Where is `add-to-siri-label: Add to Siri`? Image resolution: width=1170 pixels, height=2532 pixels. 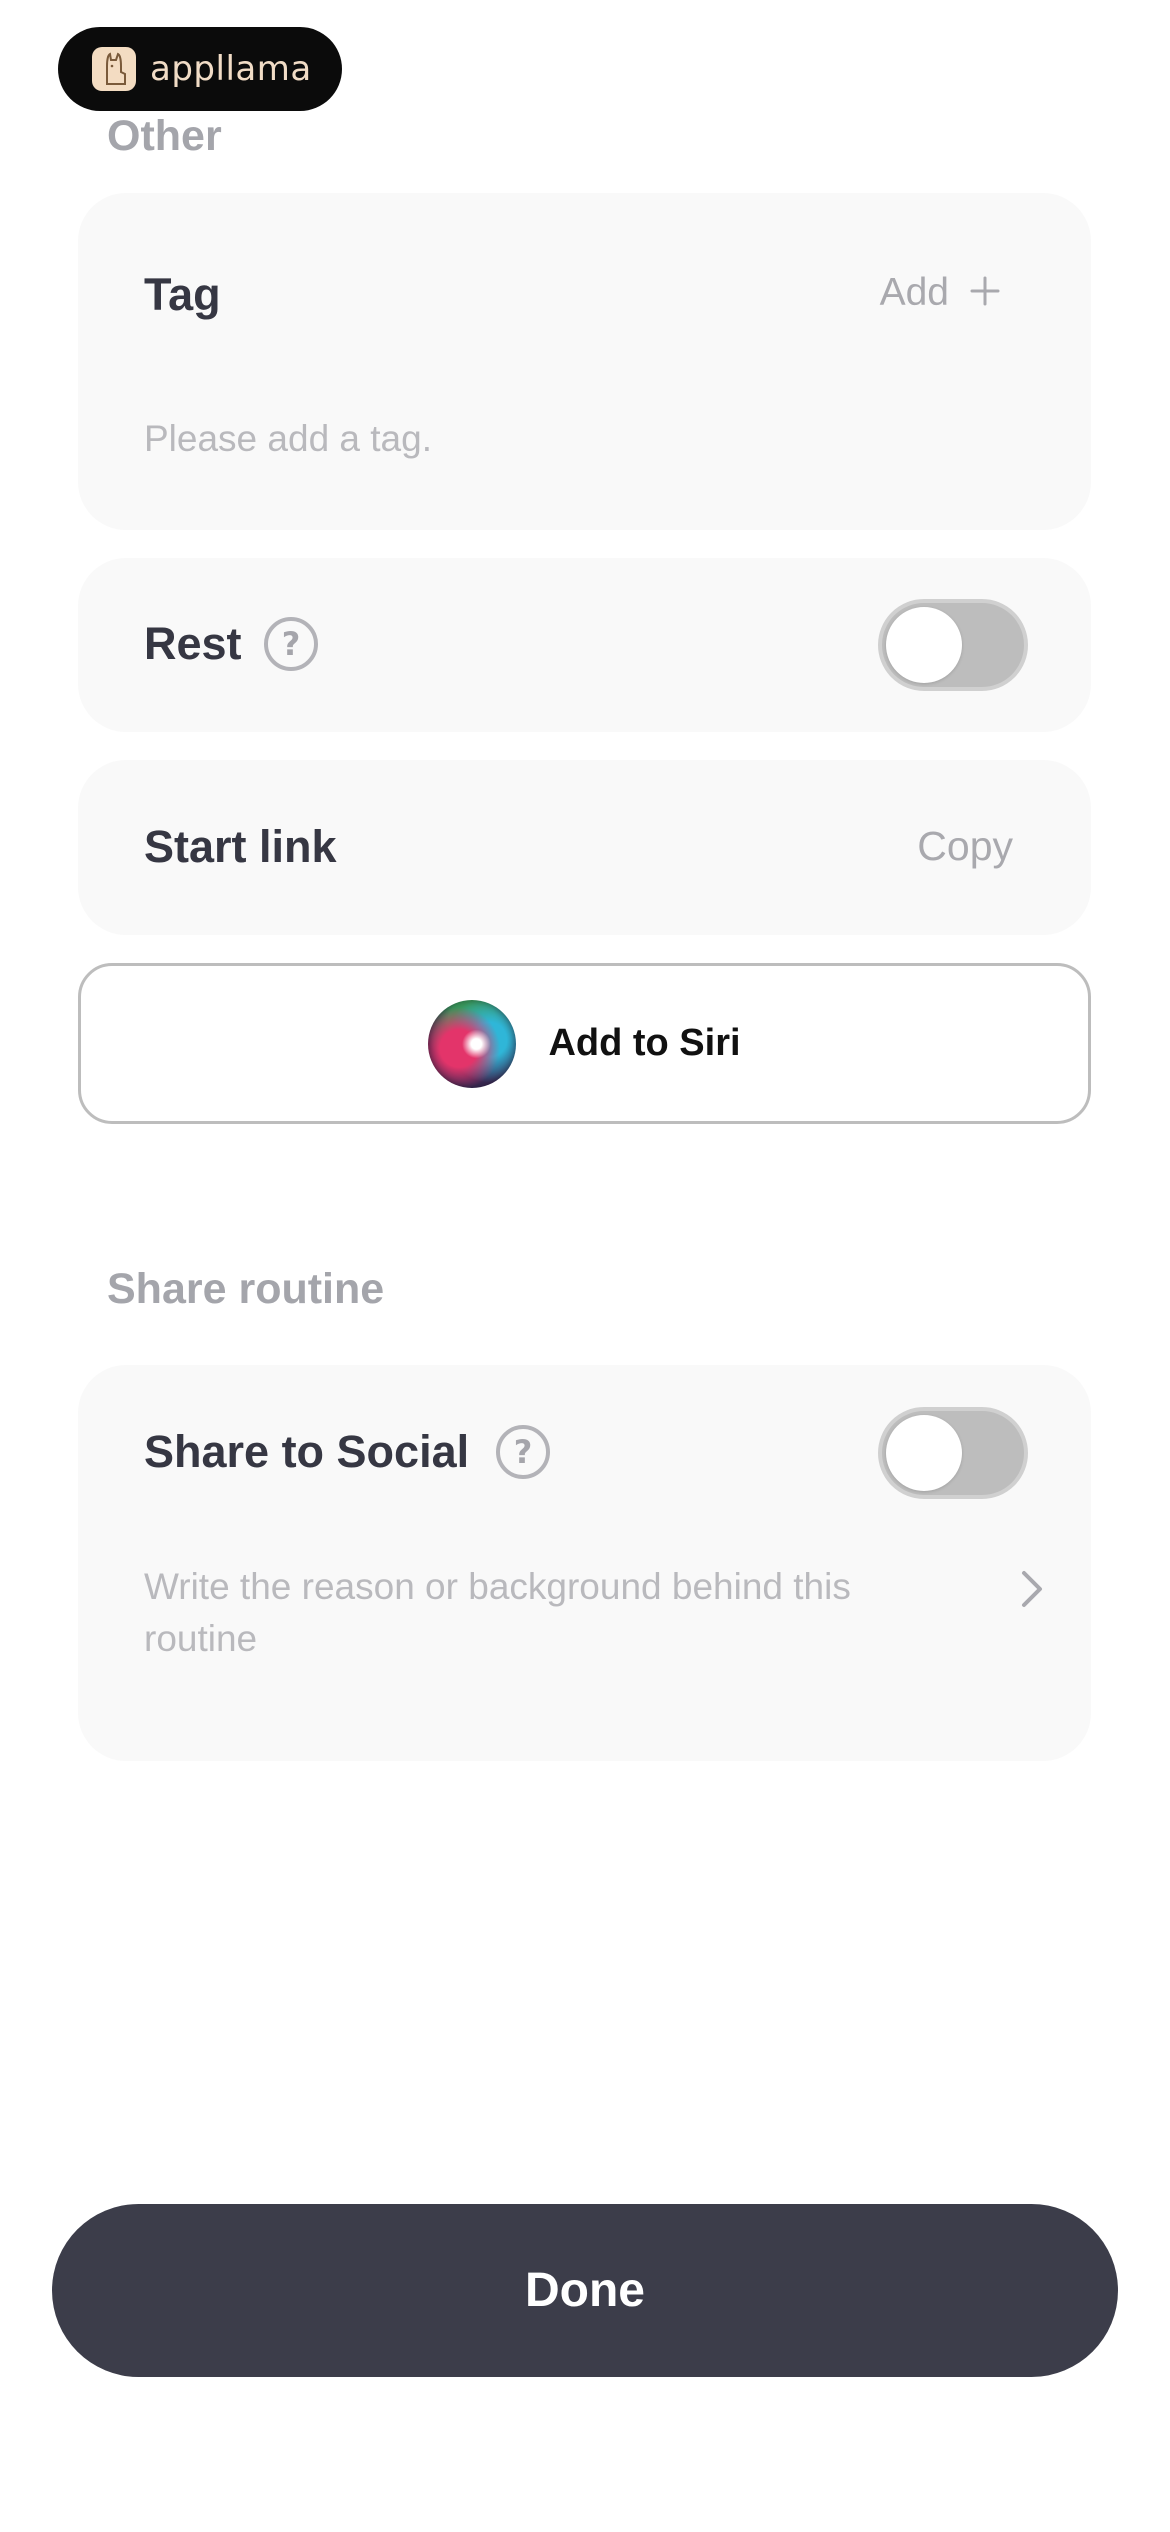
add-to-siri-label: Add to Siri is located at coordinates (644, 1043).